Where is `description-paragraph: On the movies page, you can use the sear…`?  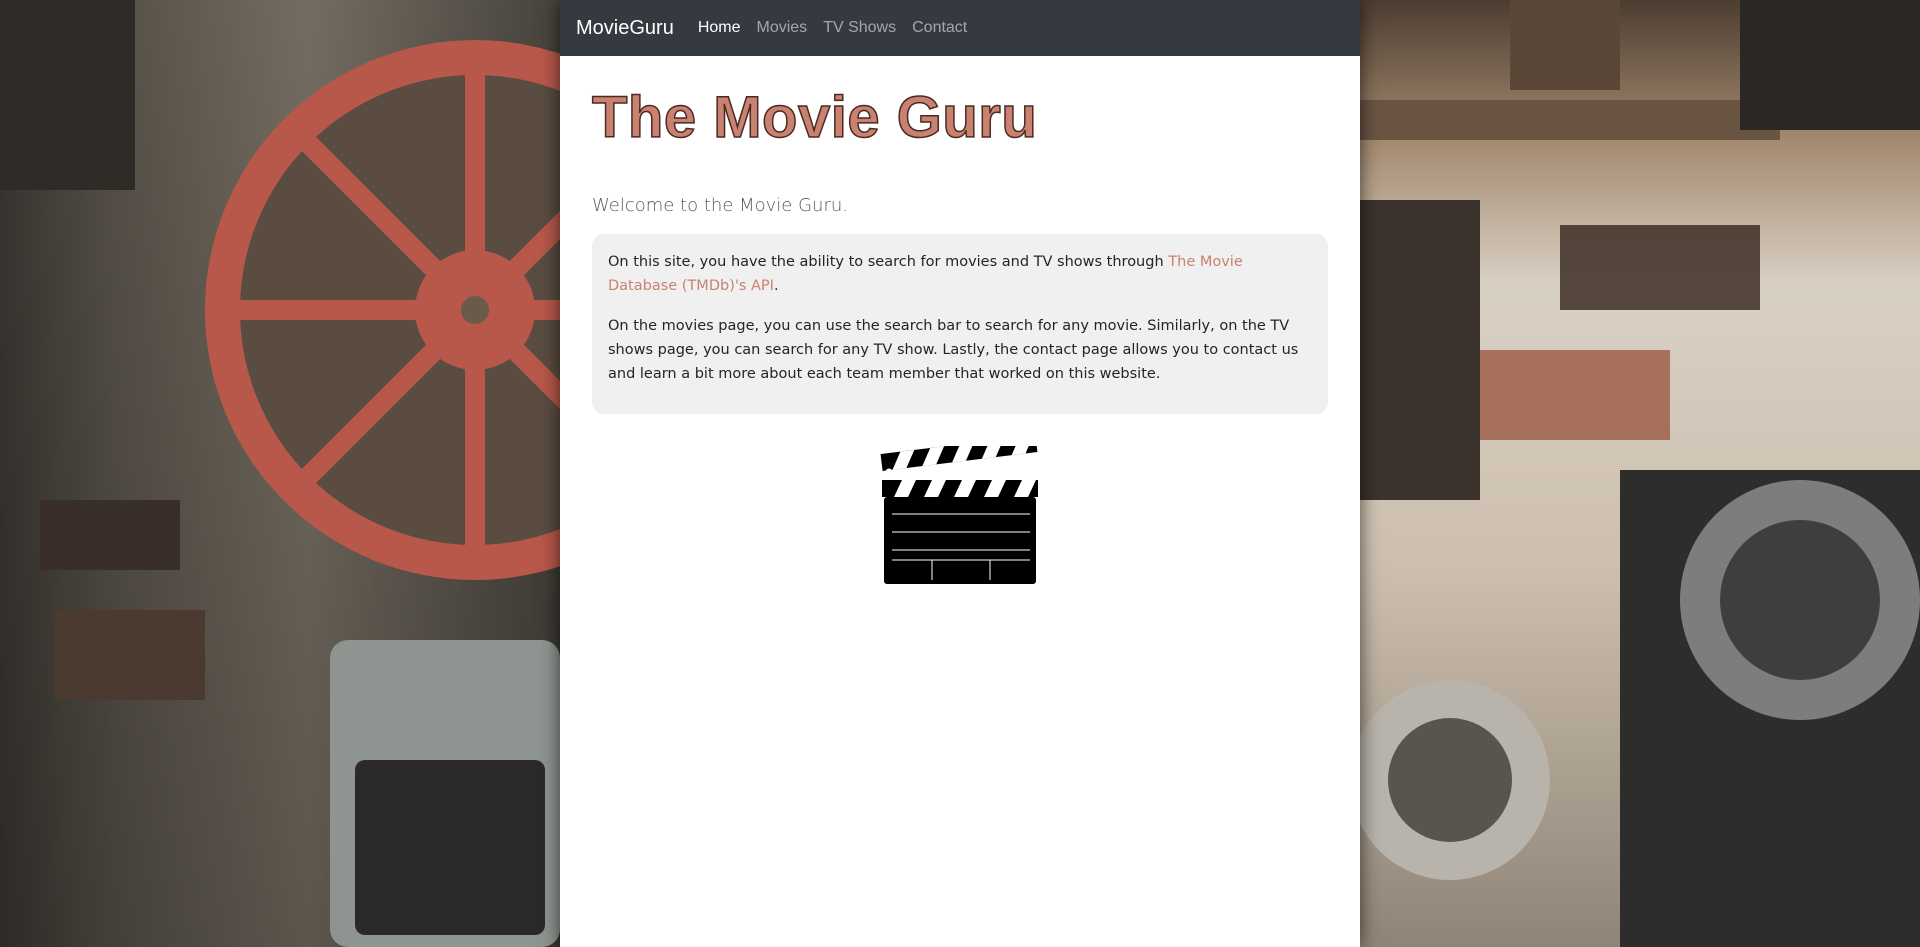
description-paragraph: On the movies page, you can use the sear… is located at coordinates (953, 350).